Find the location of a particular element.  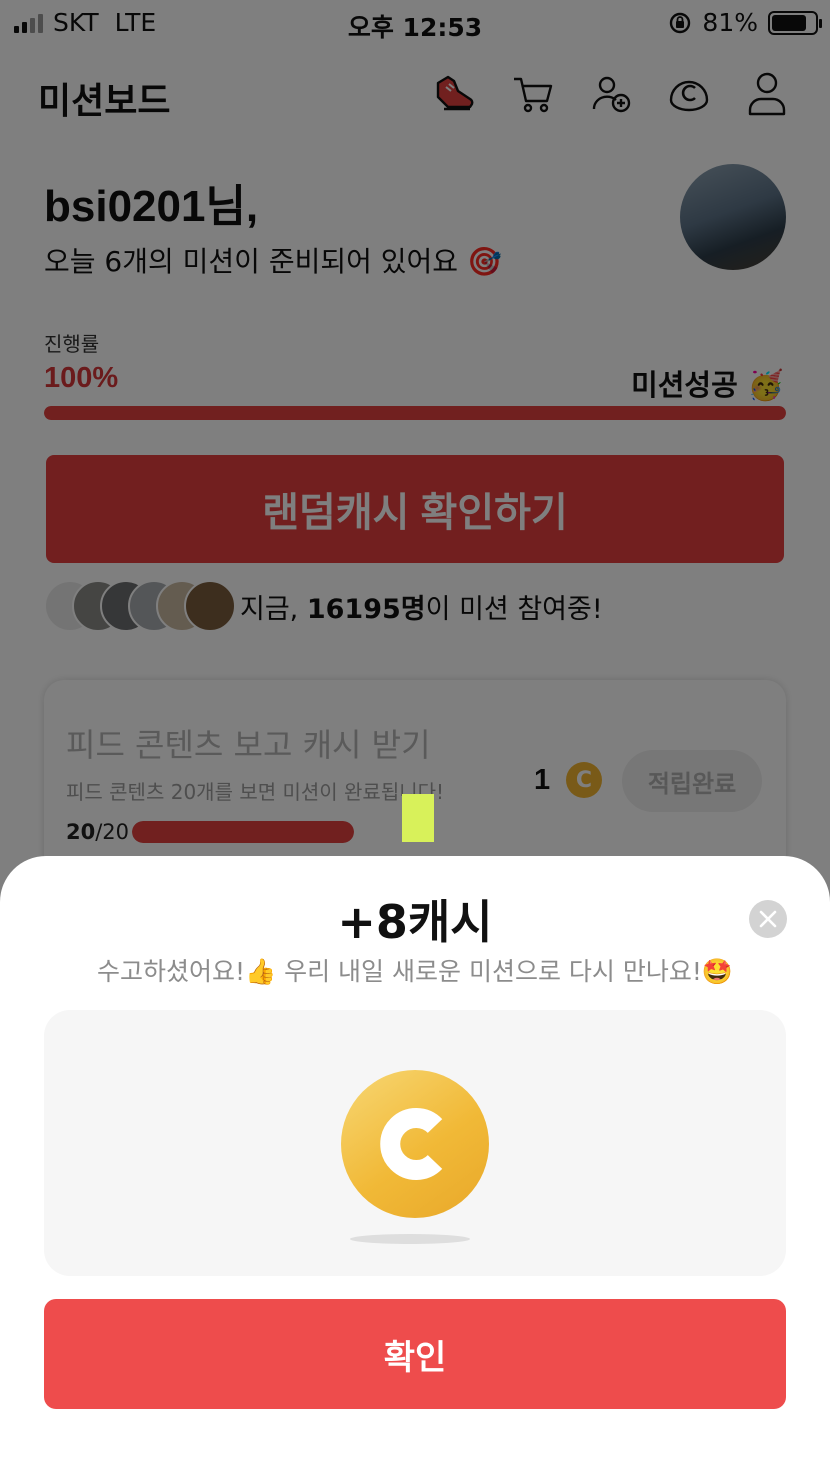

tap-indicator is located at coordinates (418, 818).